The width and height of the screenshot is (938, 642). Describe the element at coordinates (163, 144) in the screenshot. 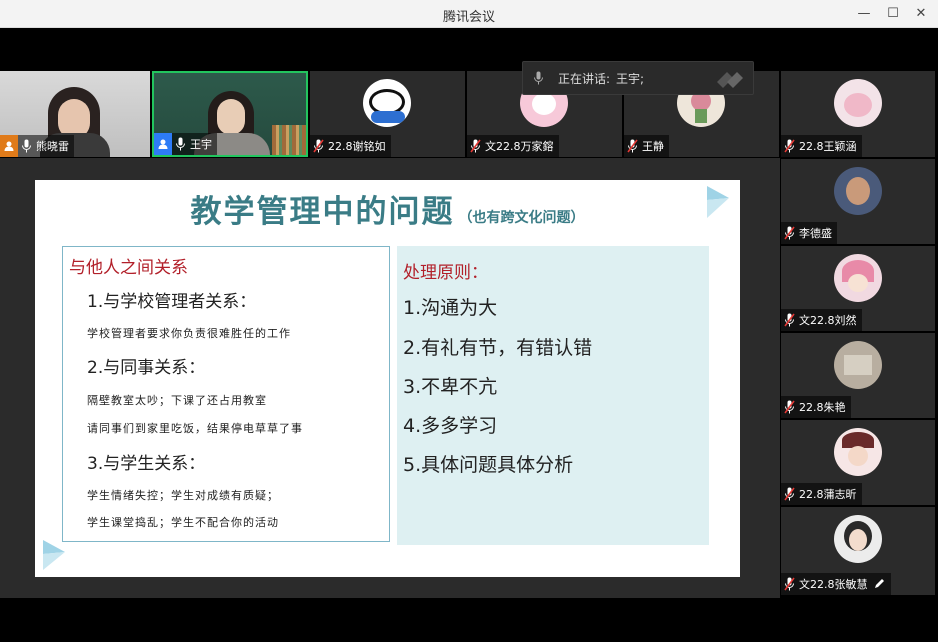

I see `cohost-icon` at that location.